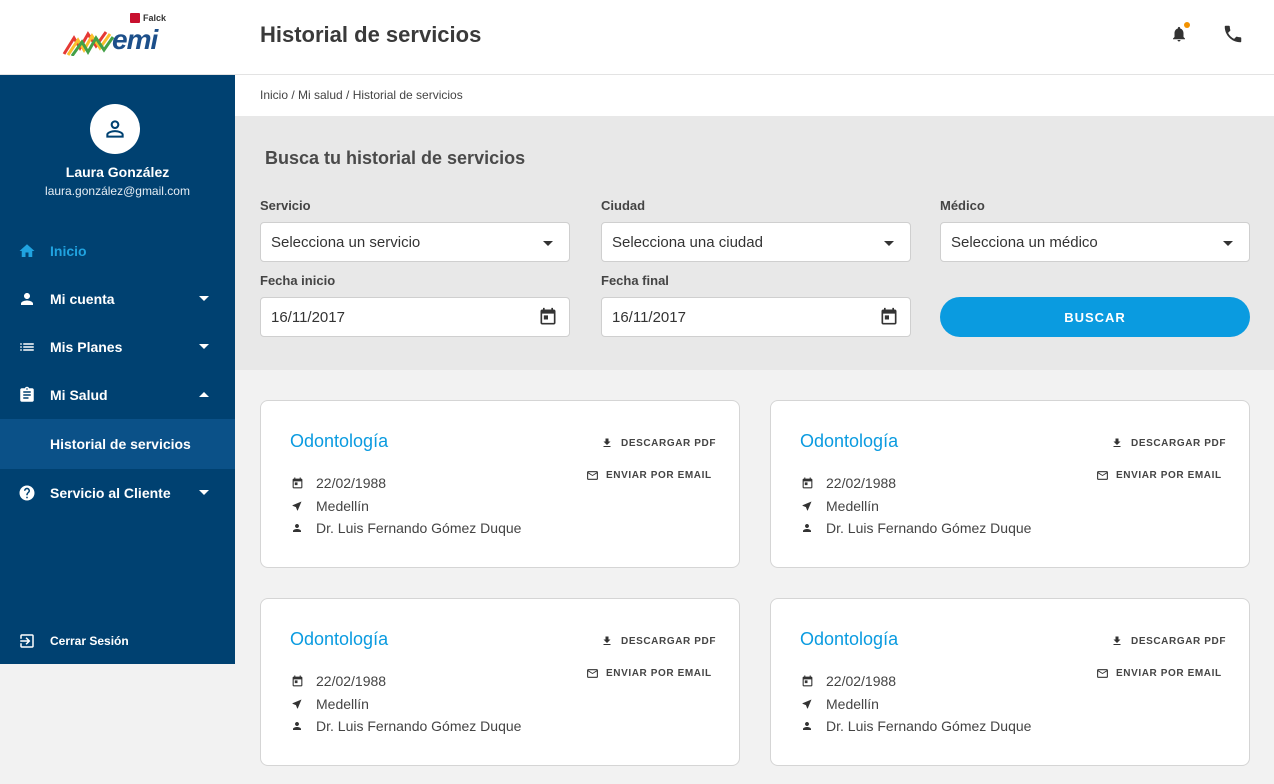 The width and height of the screenshot is (1274, 784). Describe the element at coordinates (395, 158) in the screenshot. I see `search-title: Busca tu historial de servicios` at that location.